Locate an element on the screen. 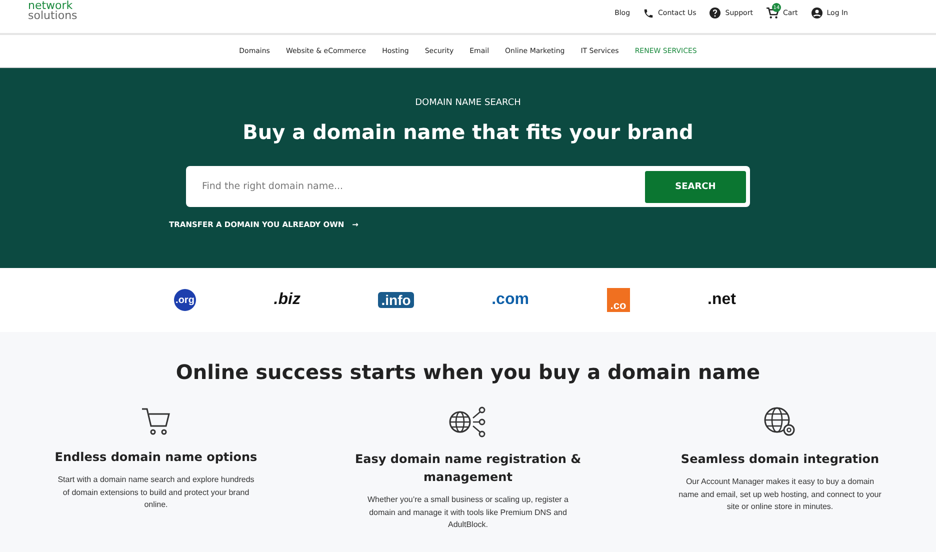  feature-title: Easy domain name registration & management is located at coordinates (468, 468).